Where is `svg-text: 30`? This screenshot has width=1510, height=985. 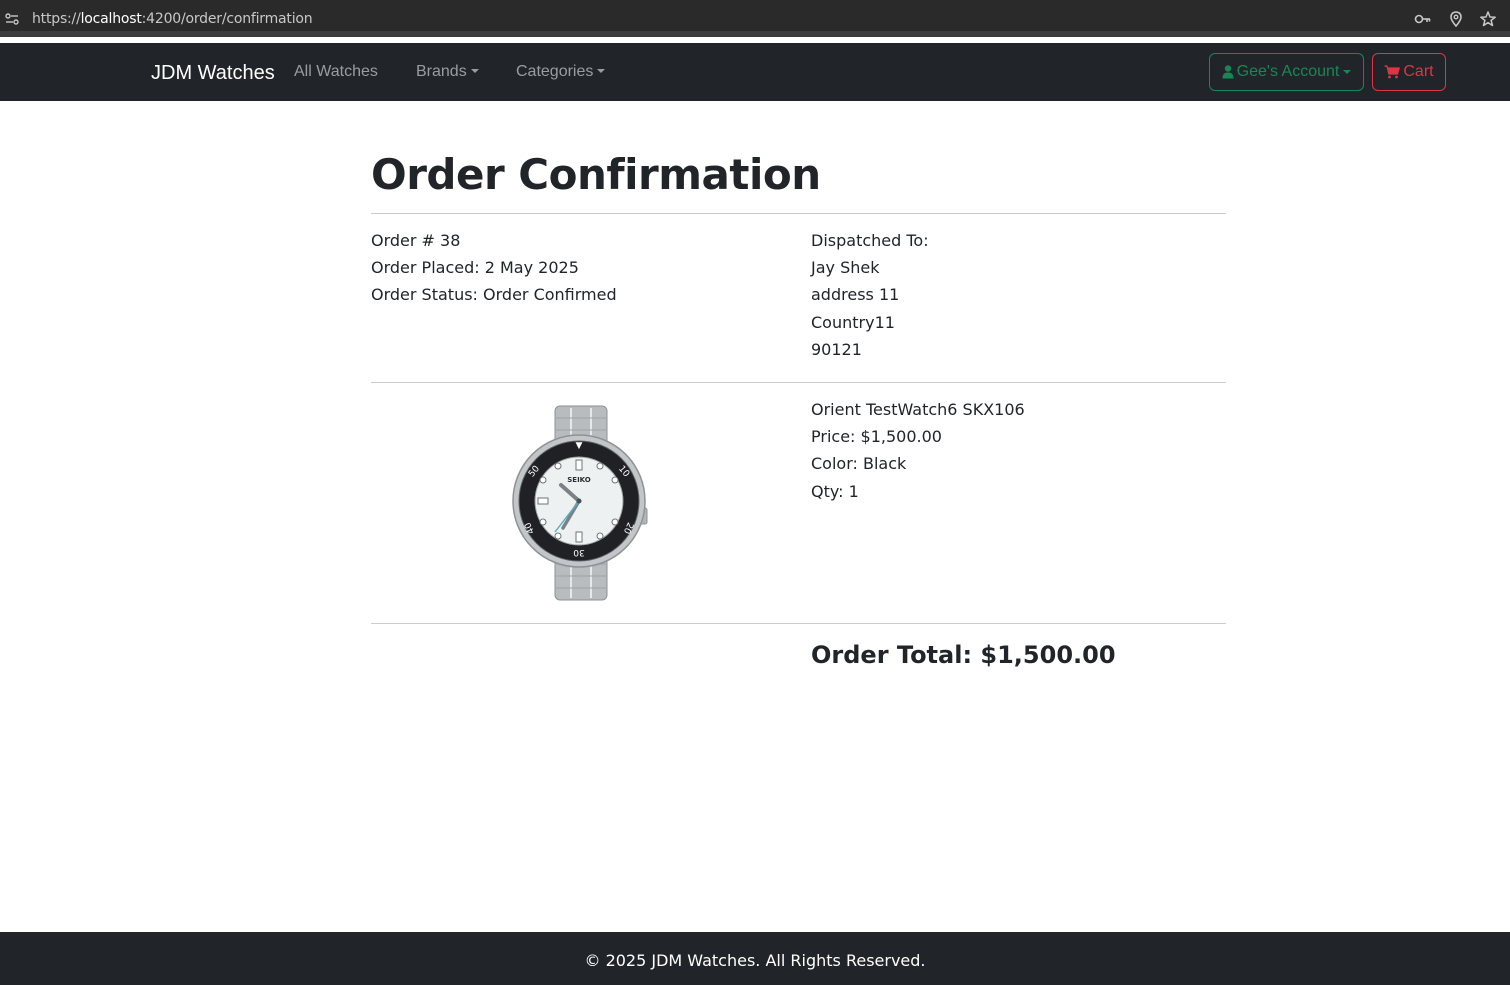
svg-text: 30 is located at coordinates (579, 552).